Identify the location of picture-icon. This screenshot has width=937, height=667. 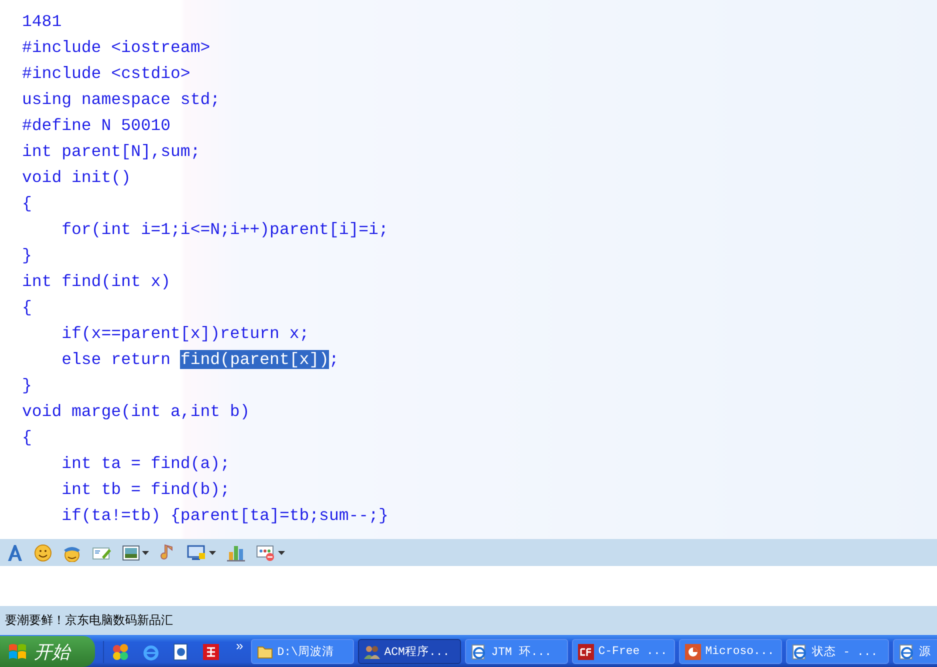
(131, 552).